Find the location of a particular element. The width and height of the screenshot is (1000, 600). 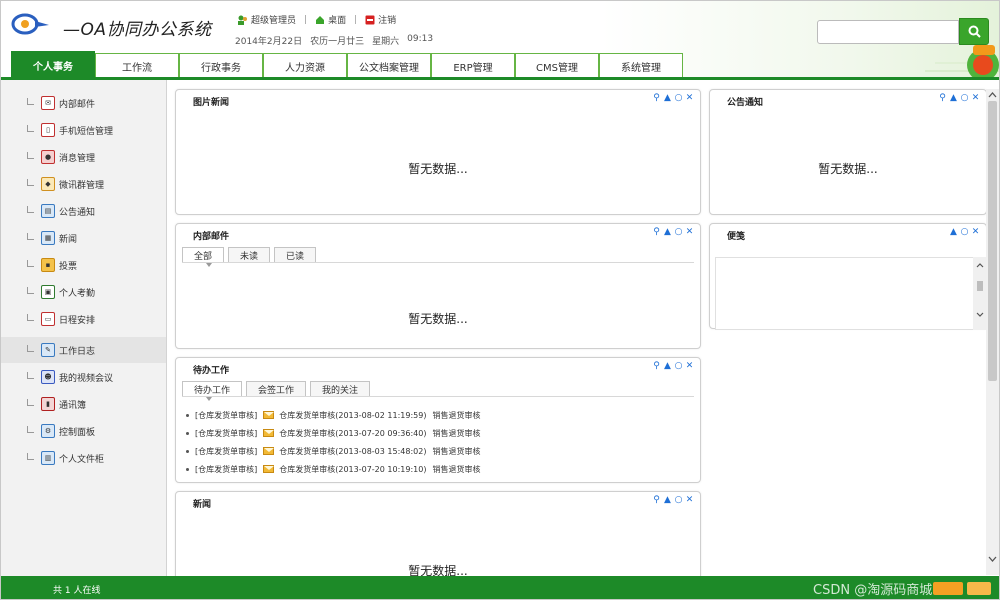

desktop-label: 桌面 is located at coordinates (337, 21).